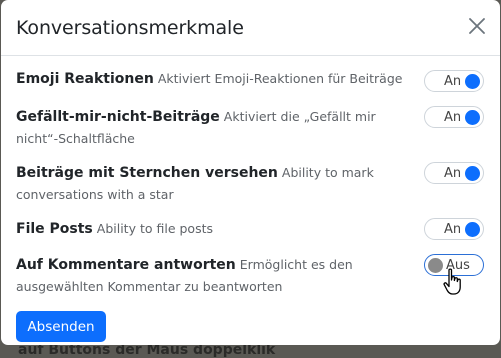  What do you see at coordinates (147, 173) in the screenshot?
I see `feature-name: Beiträge mit Sternchen versehen` at bounding box center [147, 173].